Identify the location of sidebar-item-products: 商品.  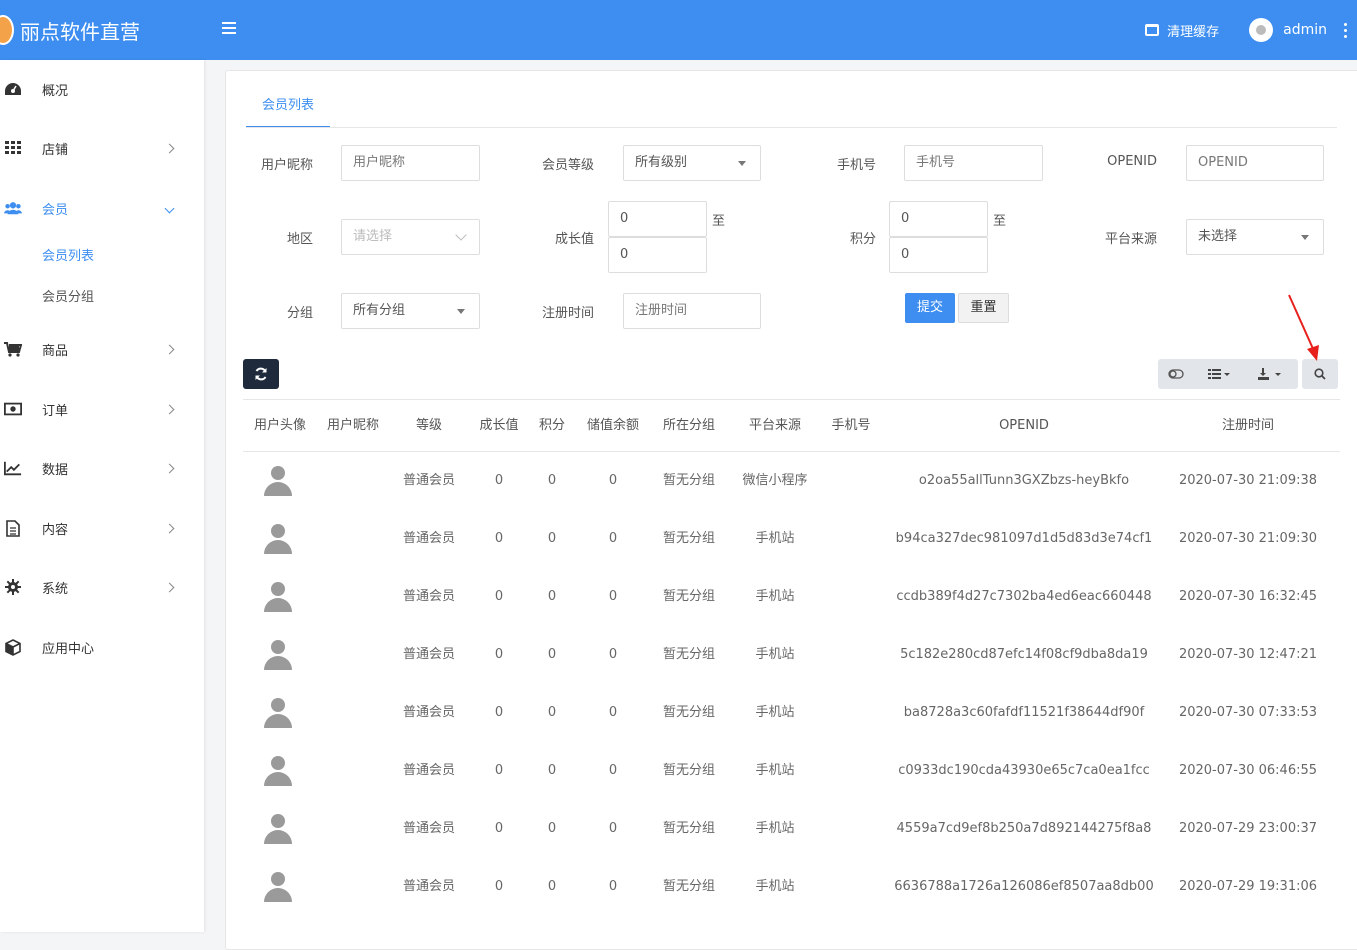
(102, 349).